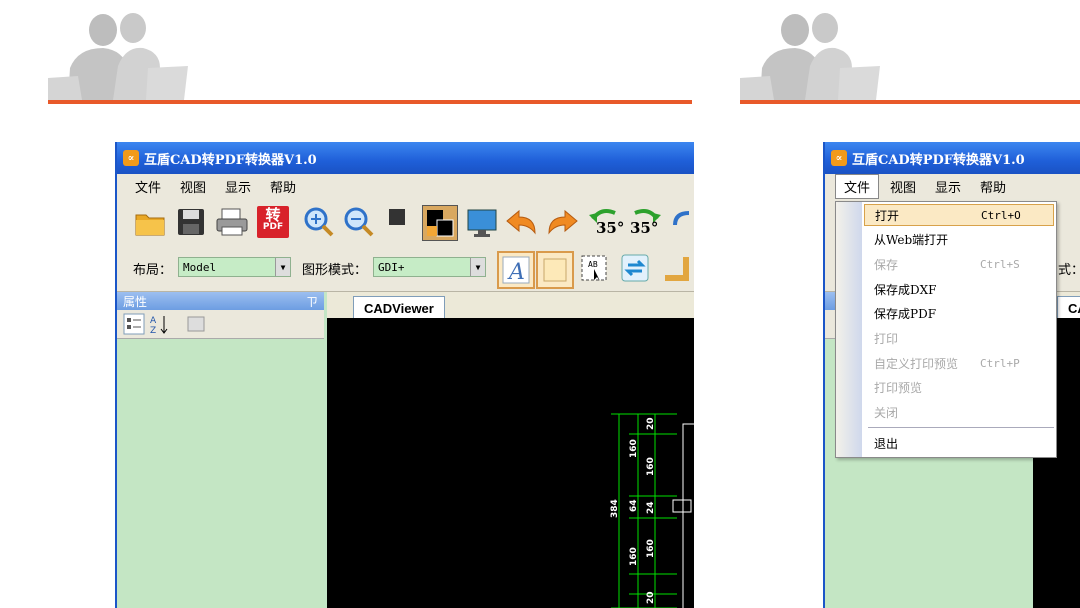 This screenshot has width=1080, height=608. I want to click on undo-arrow-icon, so click(521, 222).